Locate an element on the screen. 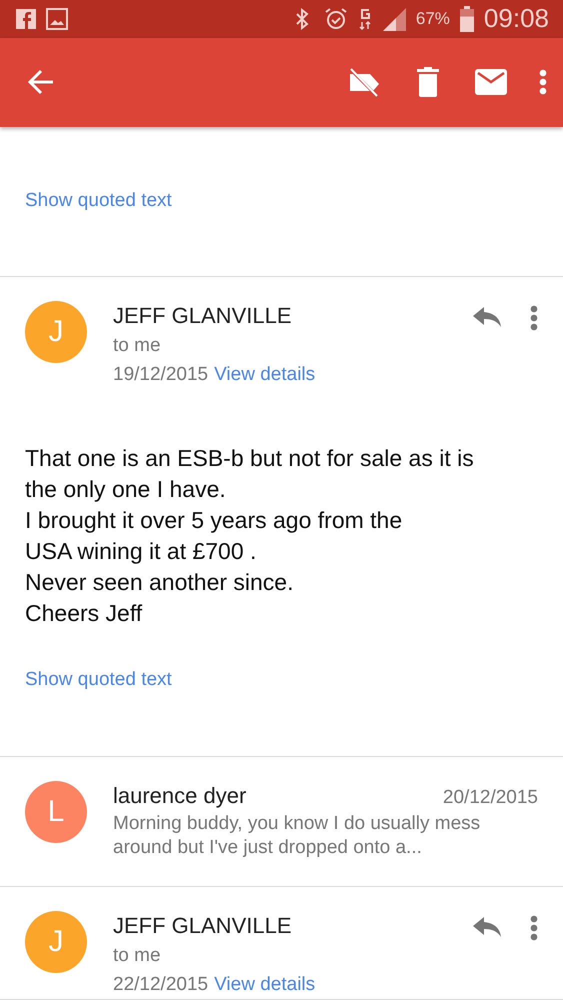 This screenshot has width=563, height=1000. battery-percent: 67% is located at coordinates (433, 18).